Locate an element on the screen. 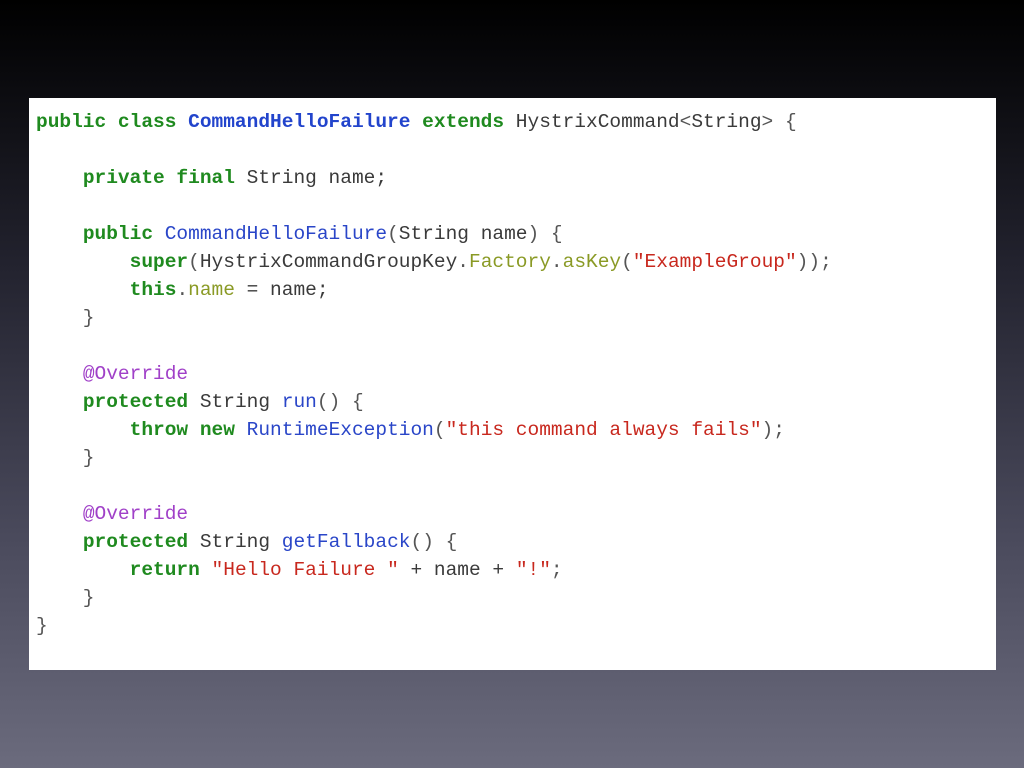  code-token: "!" is located at coordinates (533, 570).